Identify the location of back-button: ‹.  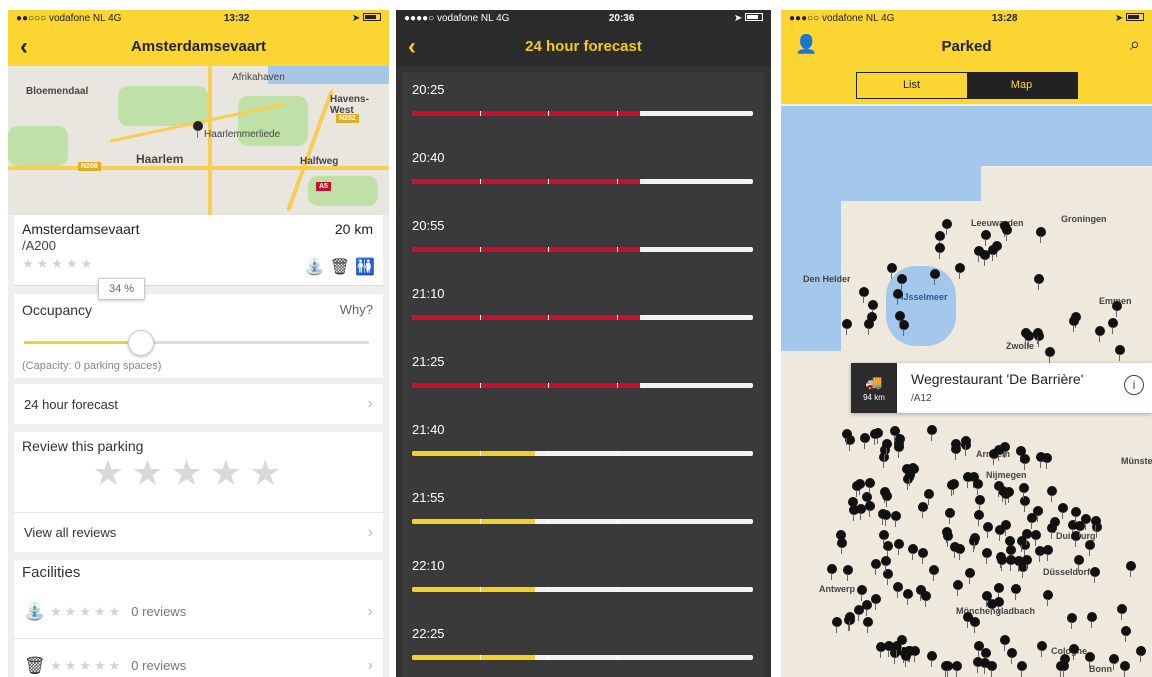
(24, 47).